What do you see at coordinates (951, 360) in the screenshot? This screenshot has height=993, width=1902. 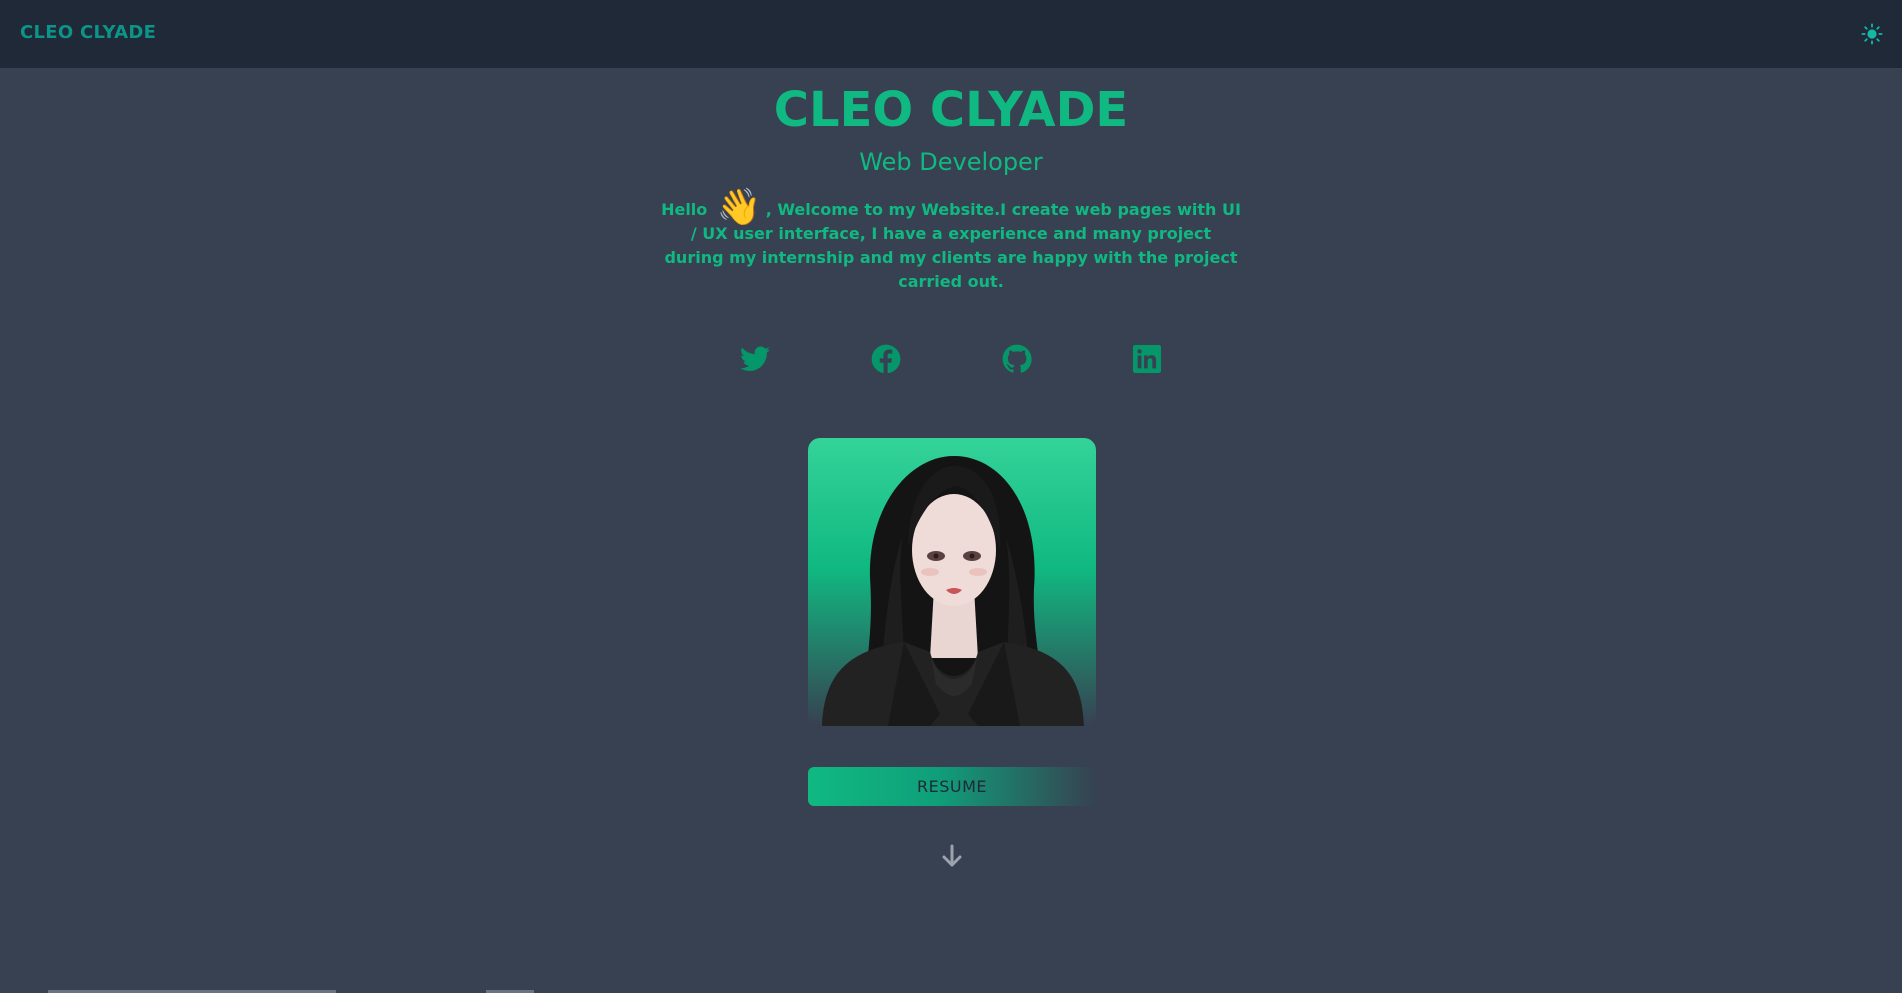 I see `social-links` at bounding box center [951, 360].